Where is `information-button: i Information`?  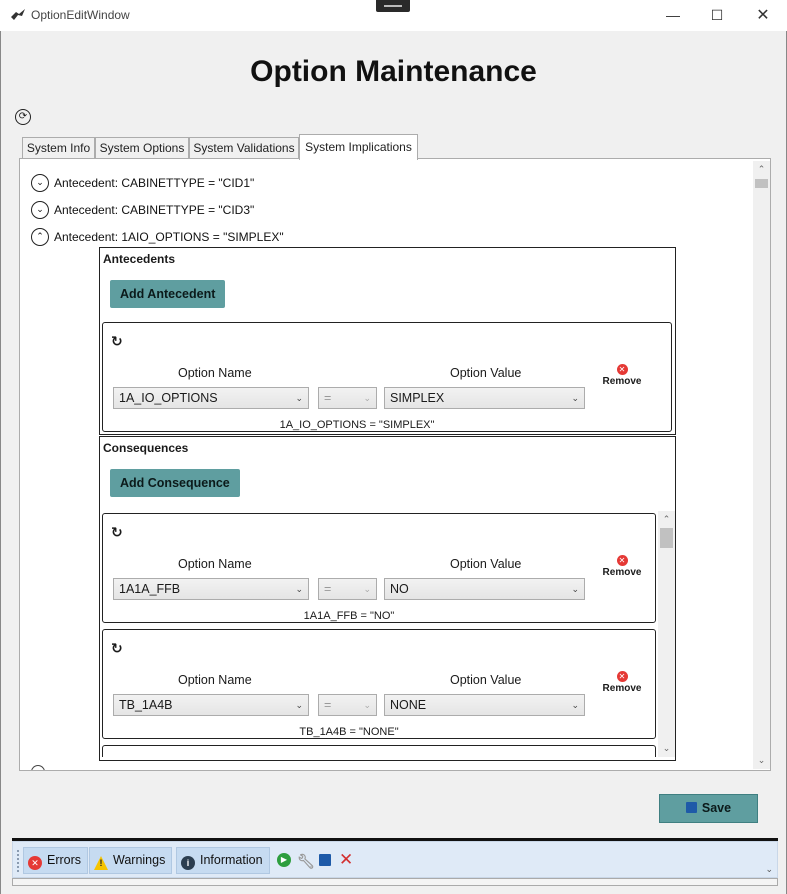
information-button: i Information is located at coordinates (223, 860).